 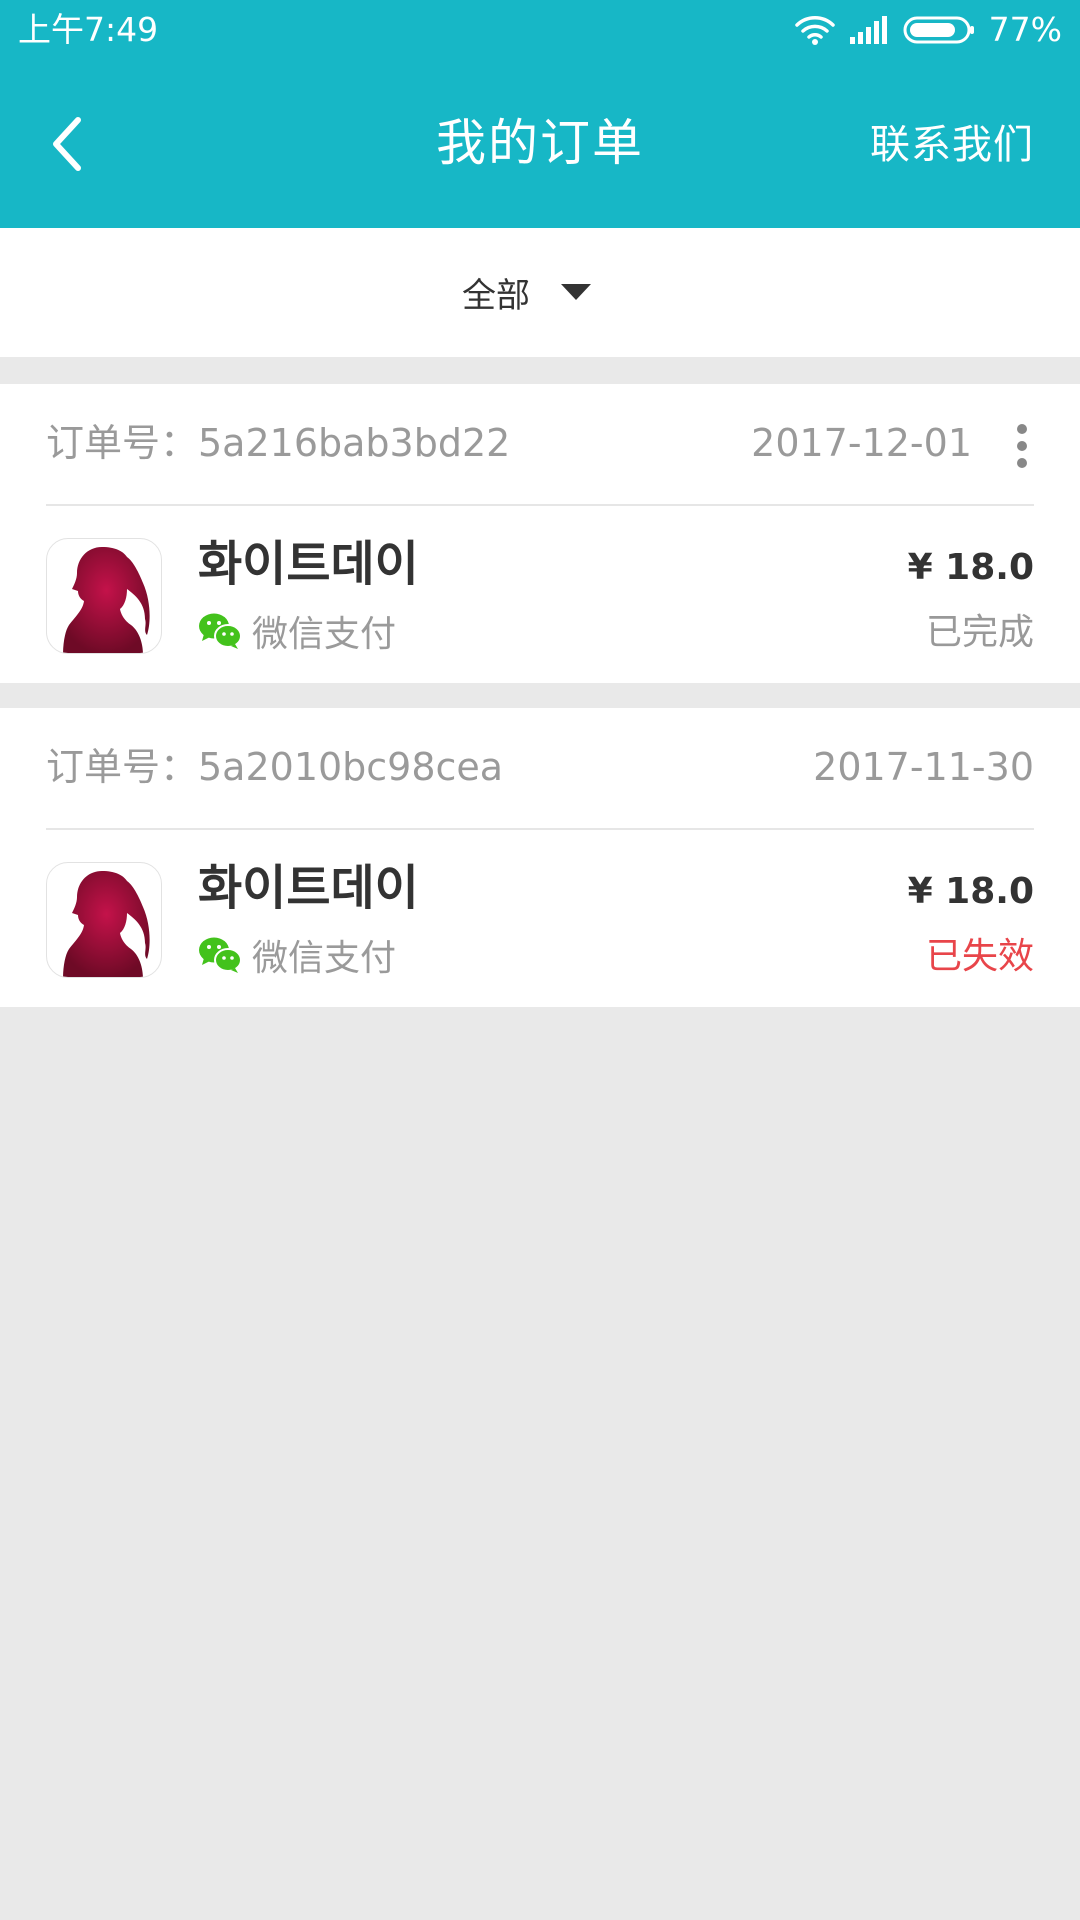 What do you see at coordinates (540, 918) in the screenshot?
I see `order-body: 화이트데이 微信支付 ¥ 18.0 已失效` at bounding box center [540, 918].